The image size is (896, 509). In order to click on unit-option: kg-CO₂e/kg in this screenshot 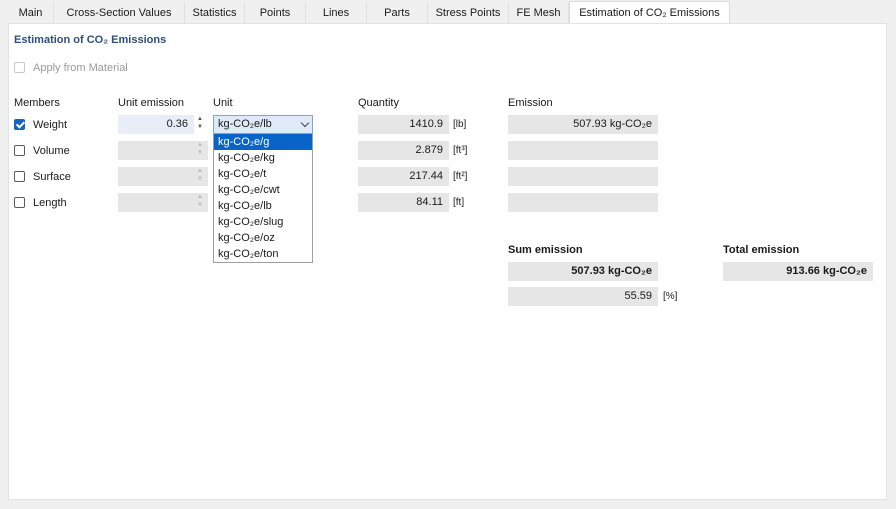, I will do `click(263, 158)`.